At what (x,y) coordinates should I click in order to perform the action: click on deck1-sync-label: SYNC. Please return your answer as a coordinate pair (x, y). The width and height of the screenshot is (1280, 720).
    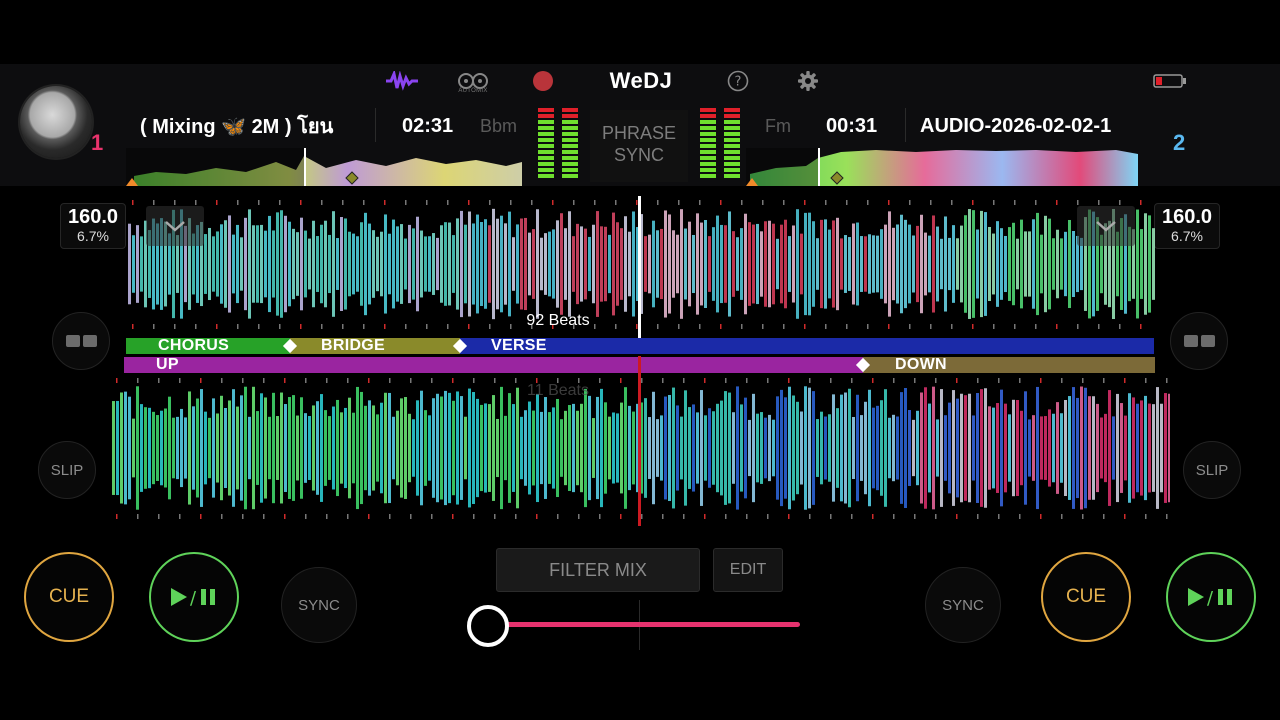
    Looking at the image, I should click on (319, 605).